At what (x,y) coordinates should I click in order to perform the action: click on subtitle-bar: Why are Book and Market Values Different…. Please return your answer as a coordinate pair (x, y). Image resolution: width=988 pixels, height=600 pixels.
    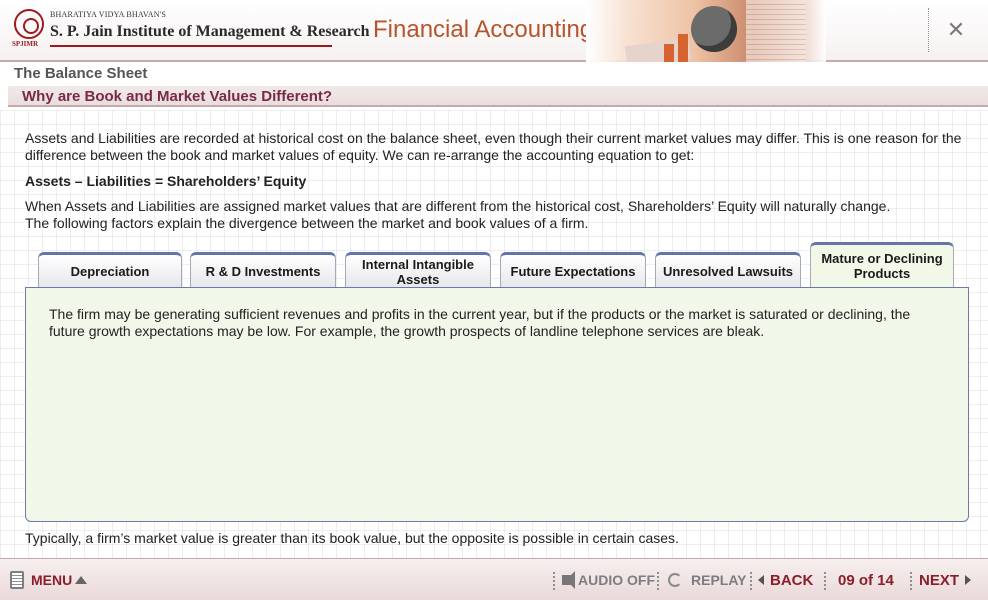
    Looking at the image, I should click on (498, 96).